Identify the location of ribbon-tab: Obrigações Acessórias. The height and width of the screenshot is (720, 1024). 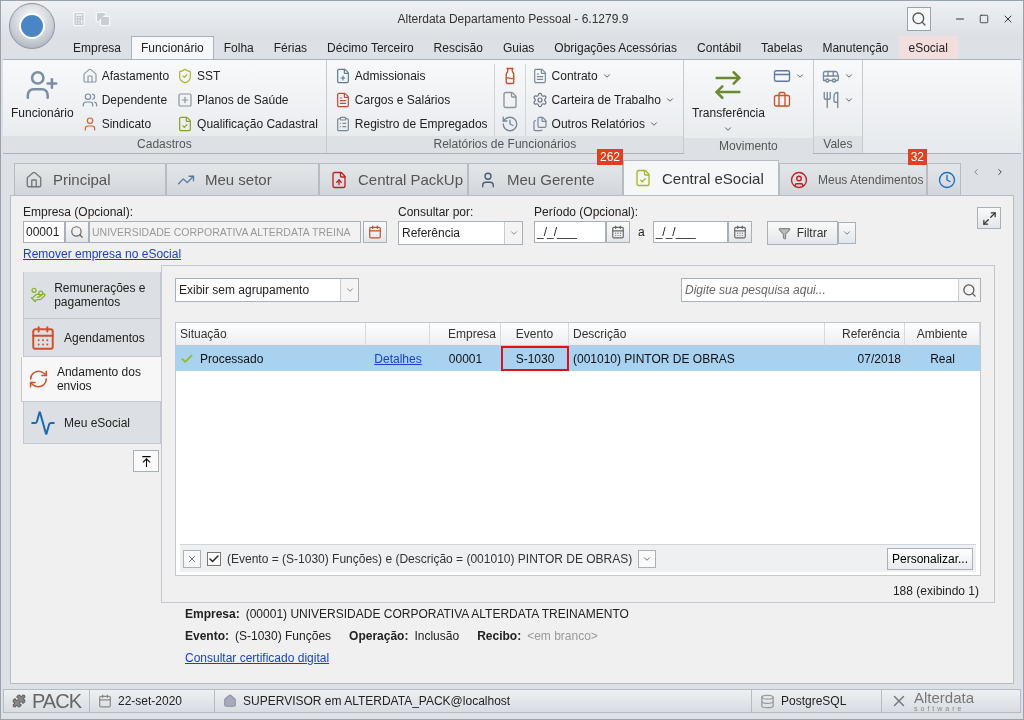
(616, 47).